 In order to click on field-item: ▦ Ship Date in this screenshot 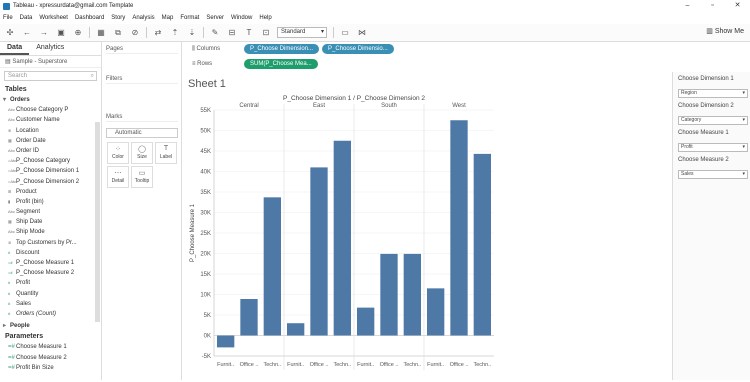, I will do `click(50, 222)`.